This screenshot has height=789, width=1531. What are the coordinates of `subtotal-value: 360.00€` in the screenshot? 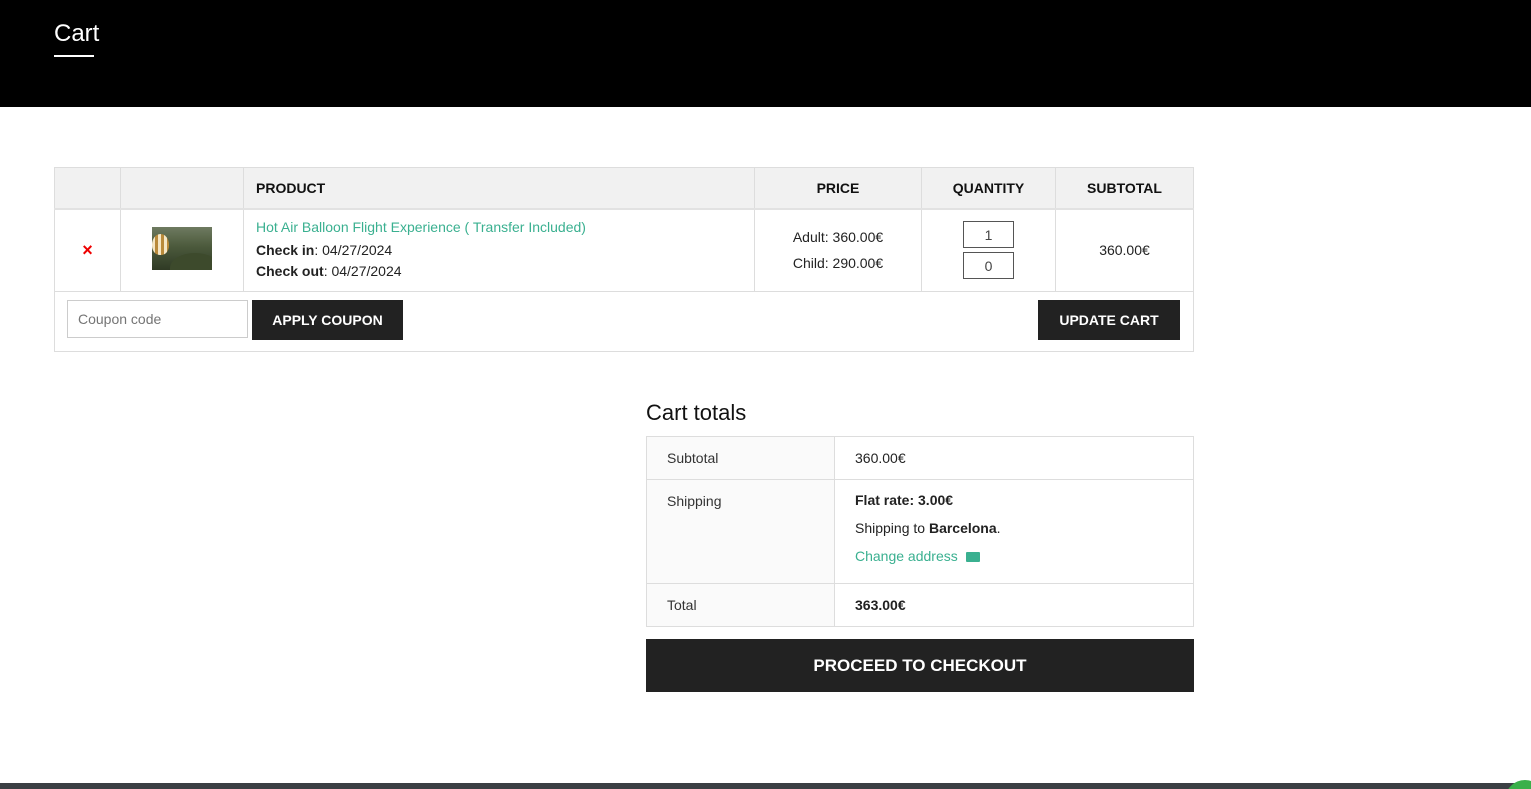 It's located at (1014, 458).